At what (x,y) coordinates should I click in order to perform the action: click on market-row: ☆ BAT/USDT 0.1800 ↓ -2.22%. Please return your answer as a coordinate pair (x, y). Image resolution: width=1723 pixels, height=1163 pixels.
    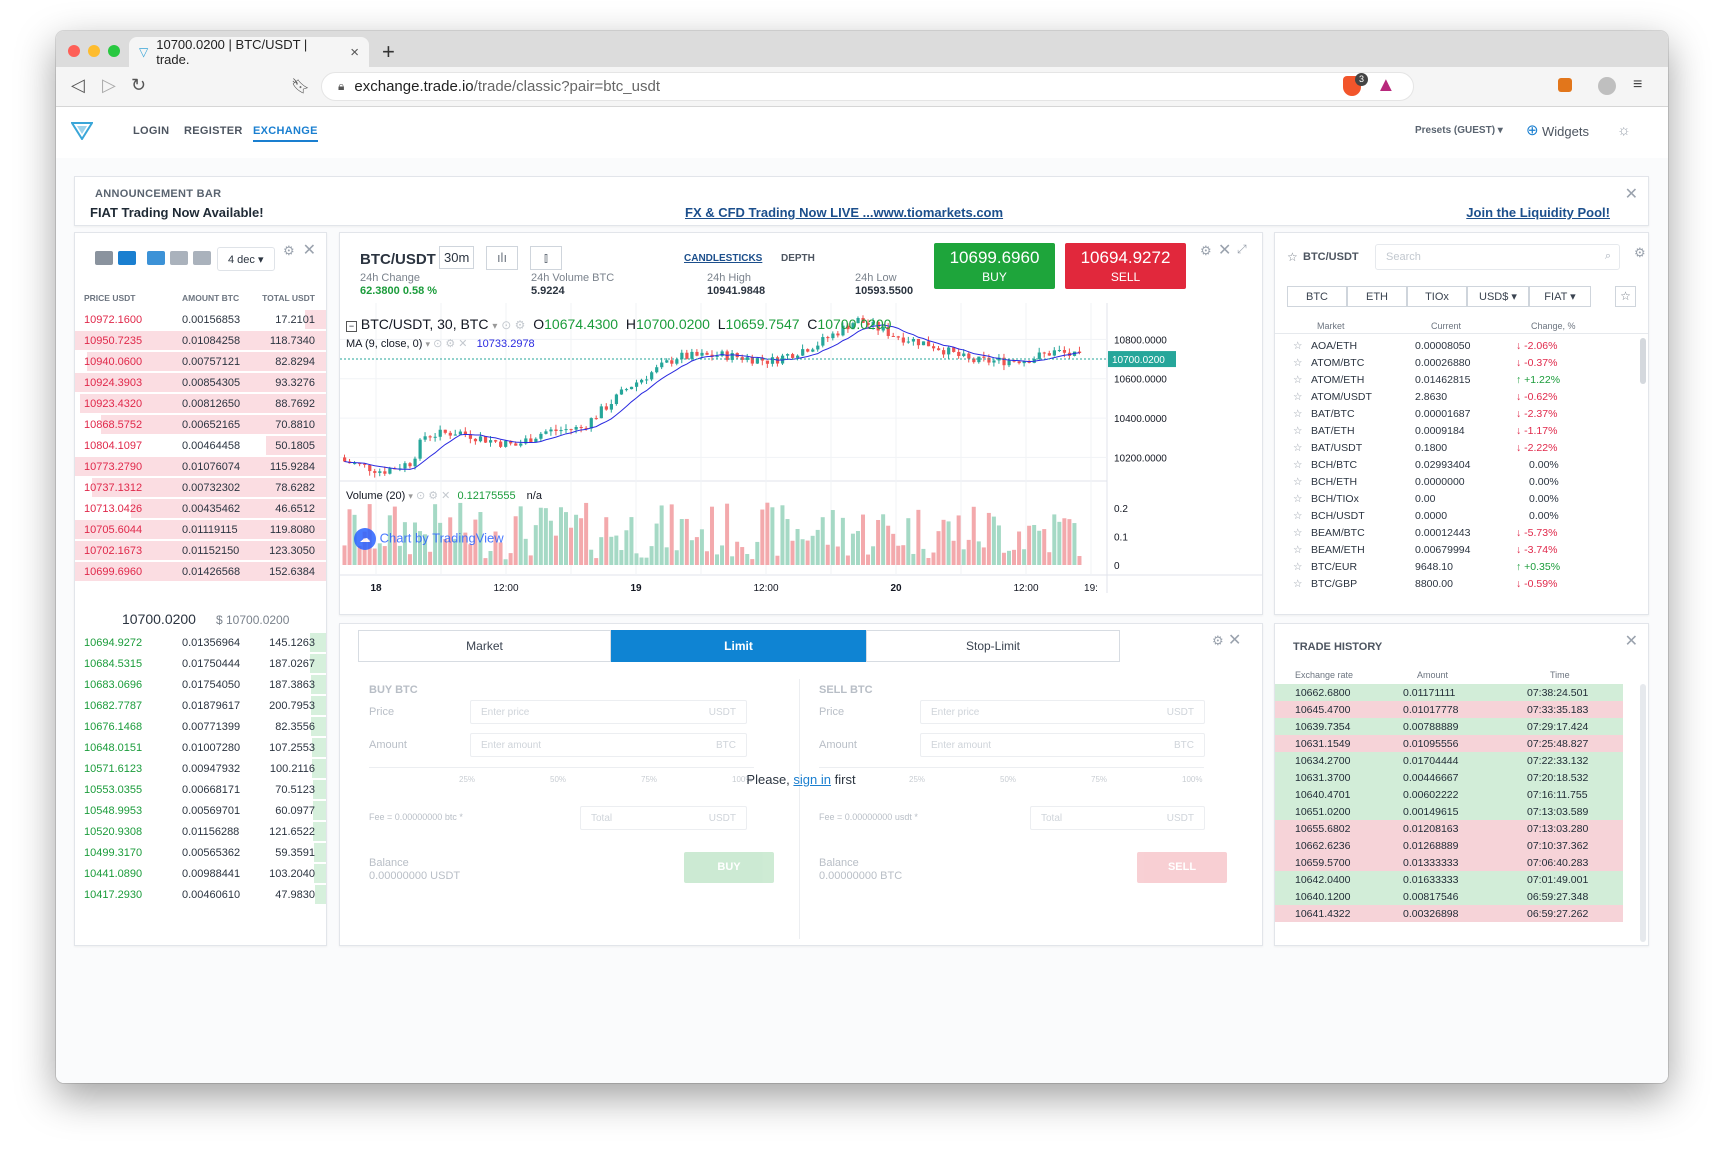
    Looking at the image, I should click on (1461, 447).